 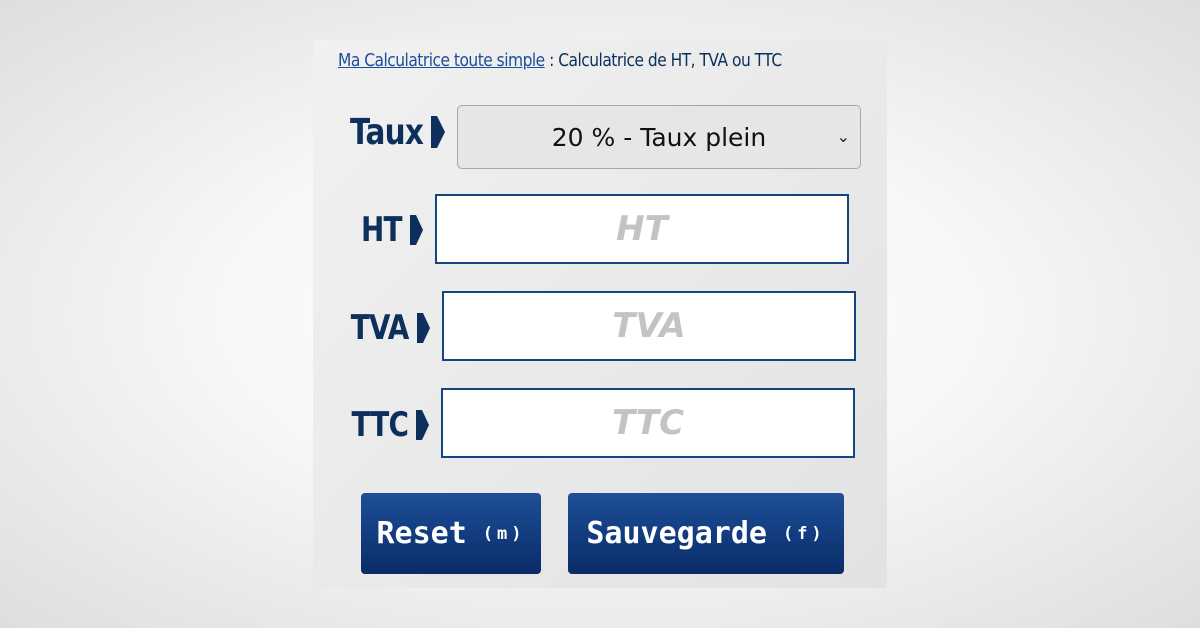 I want to click on save-label: Sauvegarde, so click(x=676, y=533).